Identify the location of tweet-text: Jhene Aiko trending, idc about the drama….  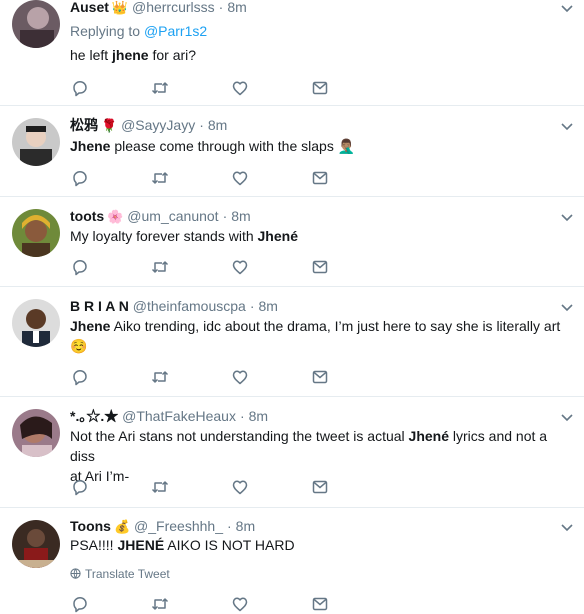
(315, 336).